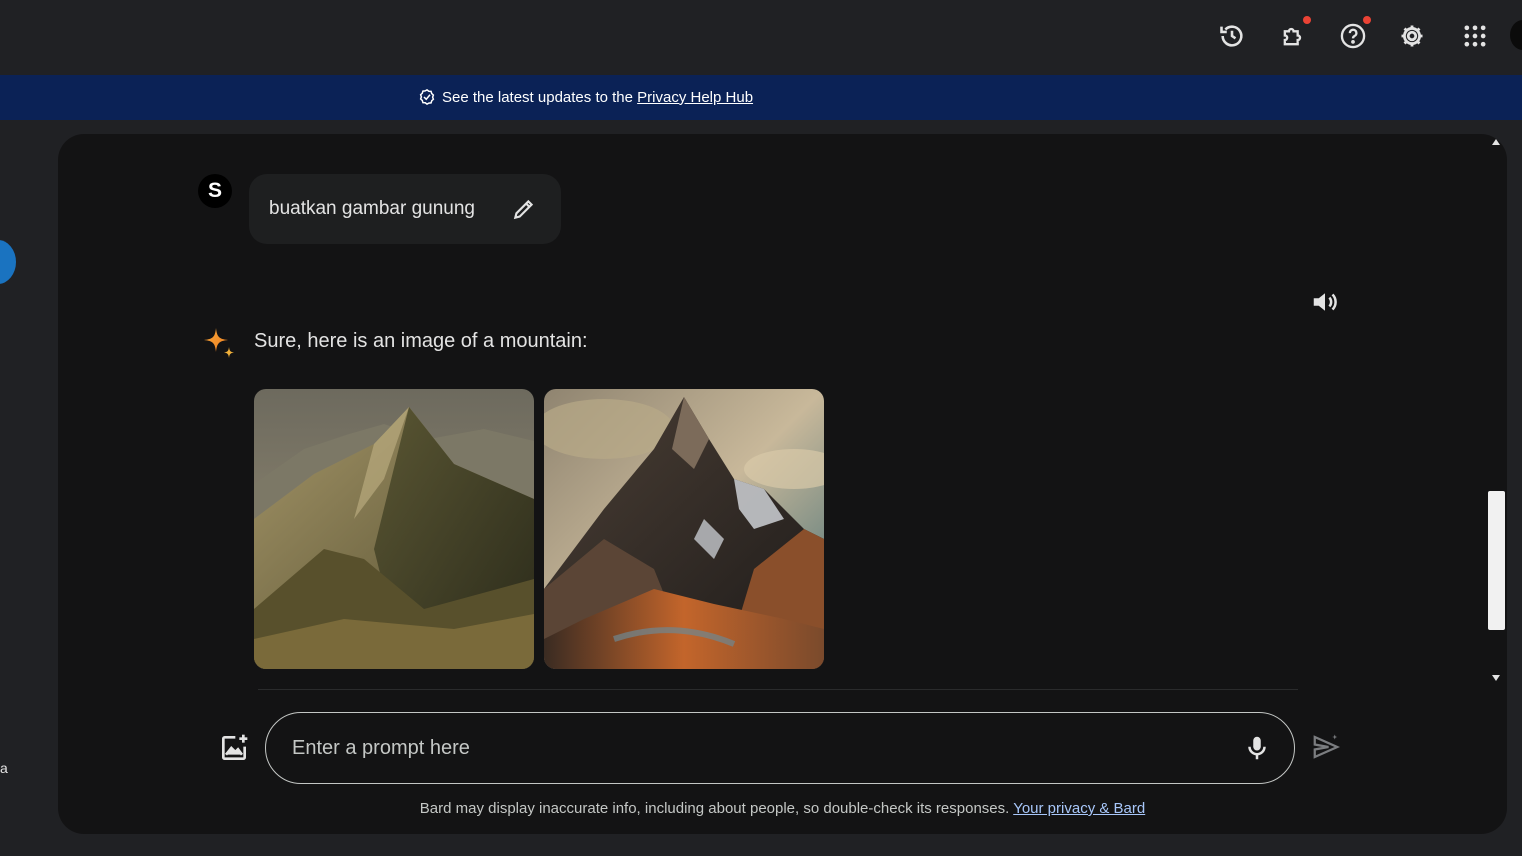 This screenshot has width=1522, height=856. Describe the element at coordinates (372, 208) in the screenshot. I see `user-message-text: buatkan gambar gunung` at that location.